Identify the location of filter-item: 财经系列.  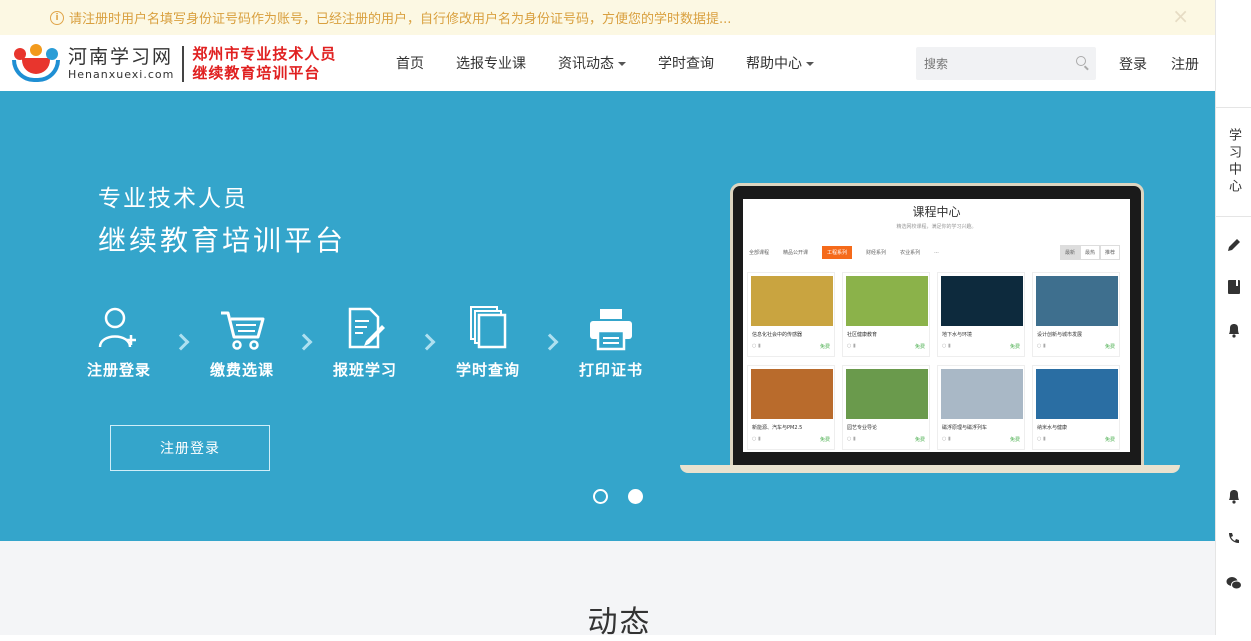
(876, 252).